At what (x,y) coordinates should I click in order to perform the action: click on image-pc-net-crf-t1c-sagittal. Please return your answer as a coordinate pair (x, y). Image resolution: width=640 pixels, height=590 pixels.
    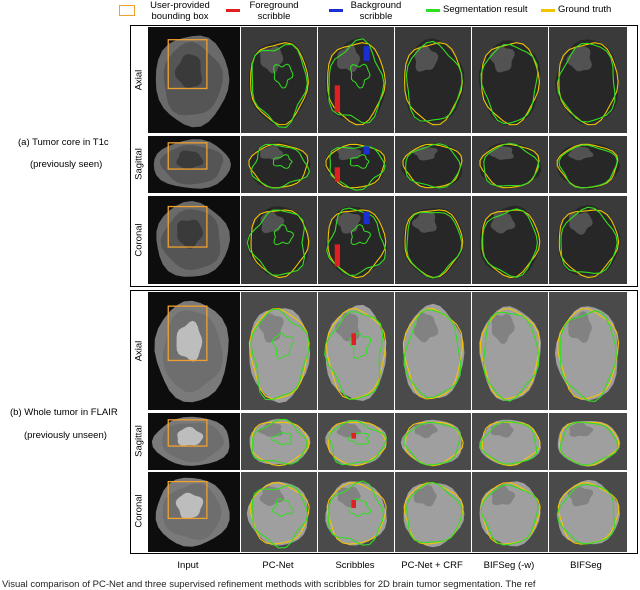
    Looking at the image, I should click on (433, 164).